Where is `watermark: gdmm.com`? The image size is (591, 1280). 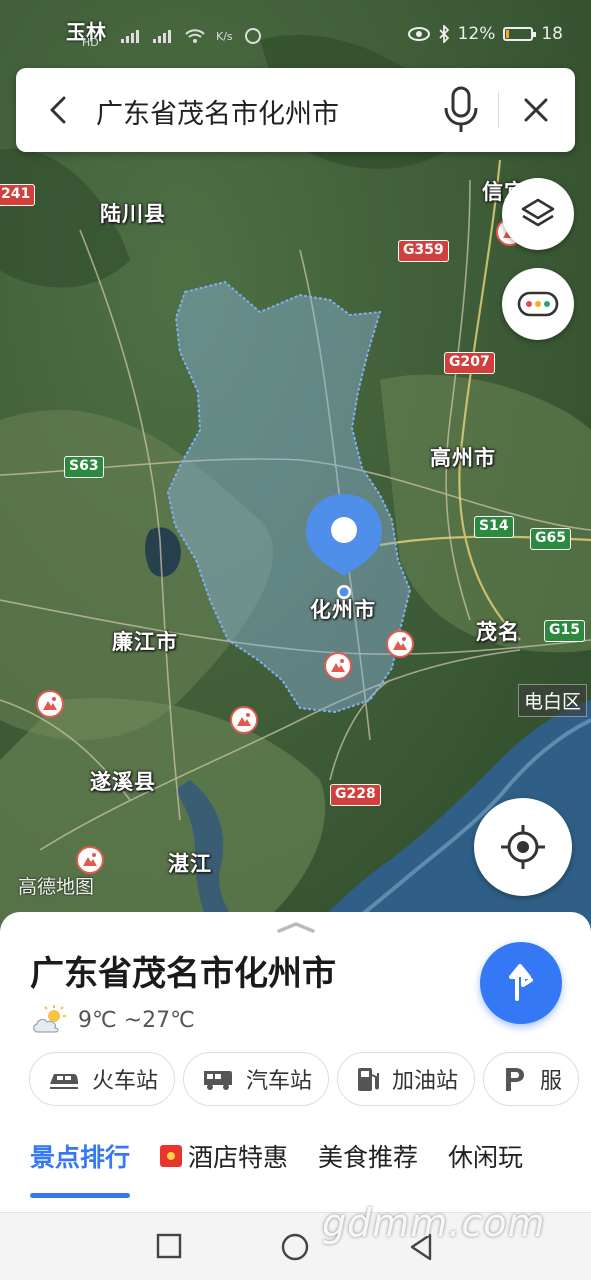 watermark: gdmm.com is located at coordinates (434, 1223).